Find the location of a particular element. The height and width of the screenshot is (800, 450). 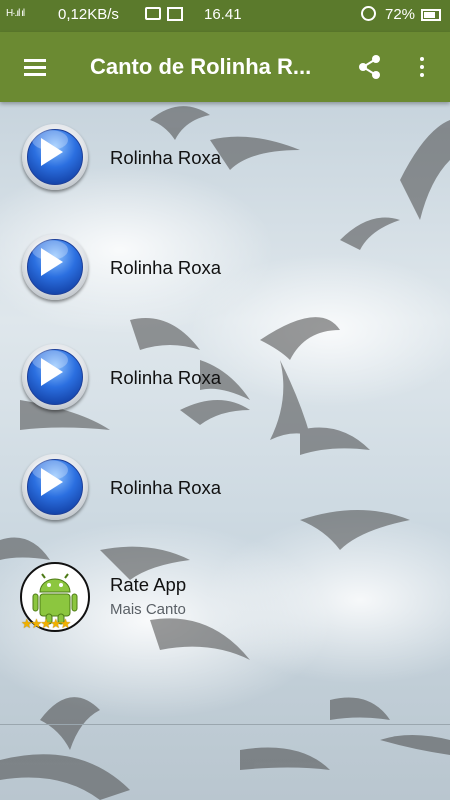

list-item-sound-3: Rolinha Roxa is located at coordinates (225, 377).